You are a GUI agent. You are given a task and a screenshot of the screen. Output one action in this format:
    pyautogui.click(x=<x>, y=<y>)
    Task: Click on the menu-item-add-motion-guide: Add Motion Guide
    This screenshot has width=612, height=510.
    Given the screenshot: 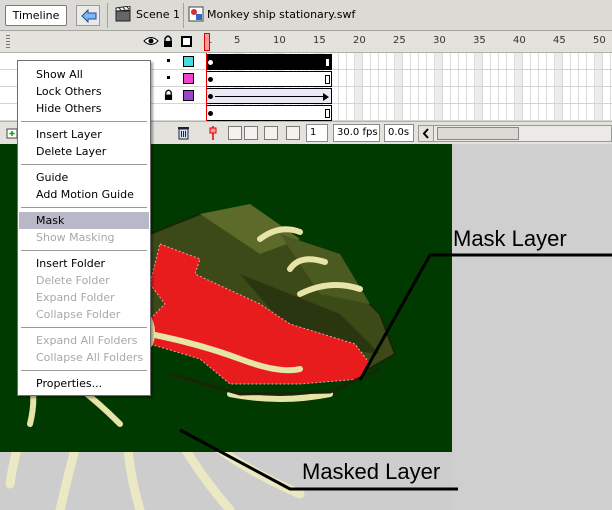 What is the action you would take?
    pyautogui.click(x=84, y=194)
    